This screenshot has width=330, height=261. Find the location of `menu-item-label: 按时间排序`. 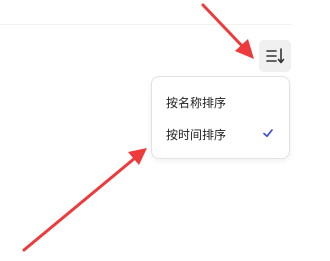

menu-item-label: 按时间排序 is located at coordinates (196, 134).